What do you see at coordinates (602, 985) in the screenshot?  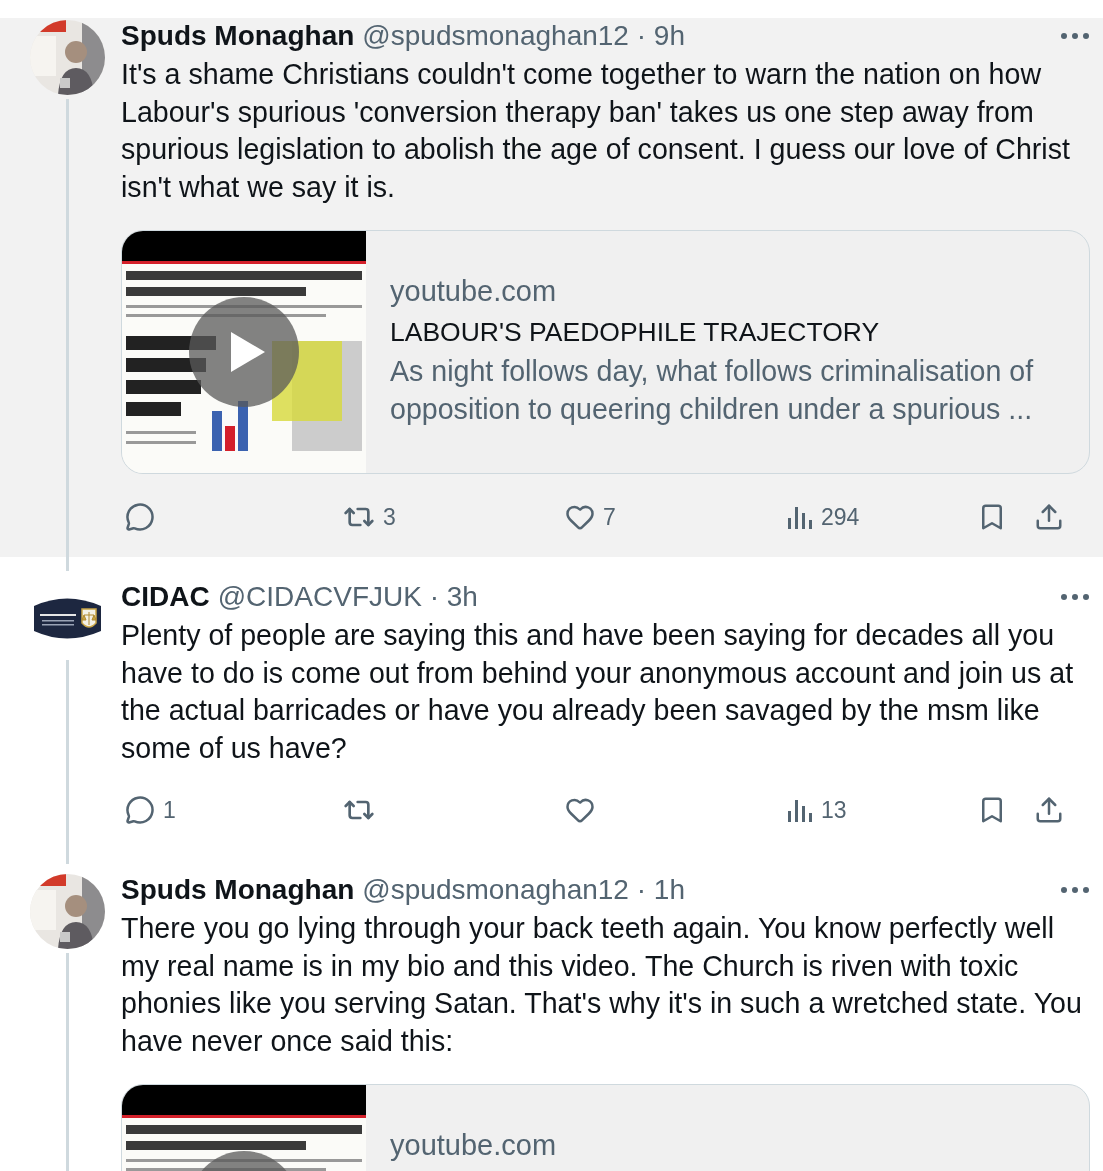 I see `tweet-text: There you go lying through your back teeth again. You know perfectly well my real name is in my bio and this video. The Church is riven with toxic phonies like you serving Satan. That's why it's in such a wretched state. You have never once said this:` at bounding box center [602, 985].